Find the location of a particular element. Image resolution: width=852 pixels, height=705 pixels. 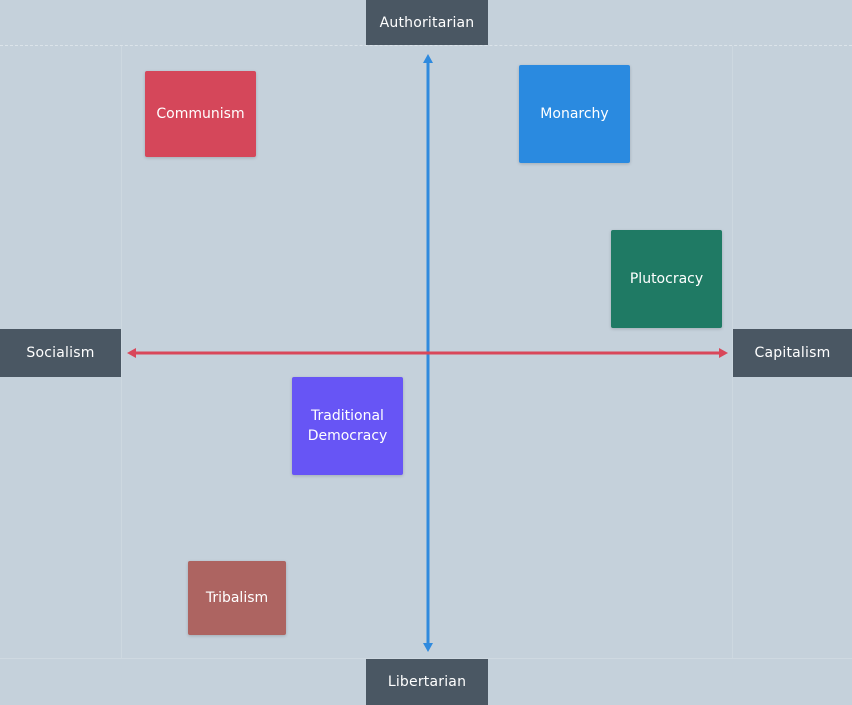

node-communism: Communism is located at coordinates (200, 114).